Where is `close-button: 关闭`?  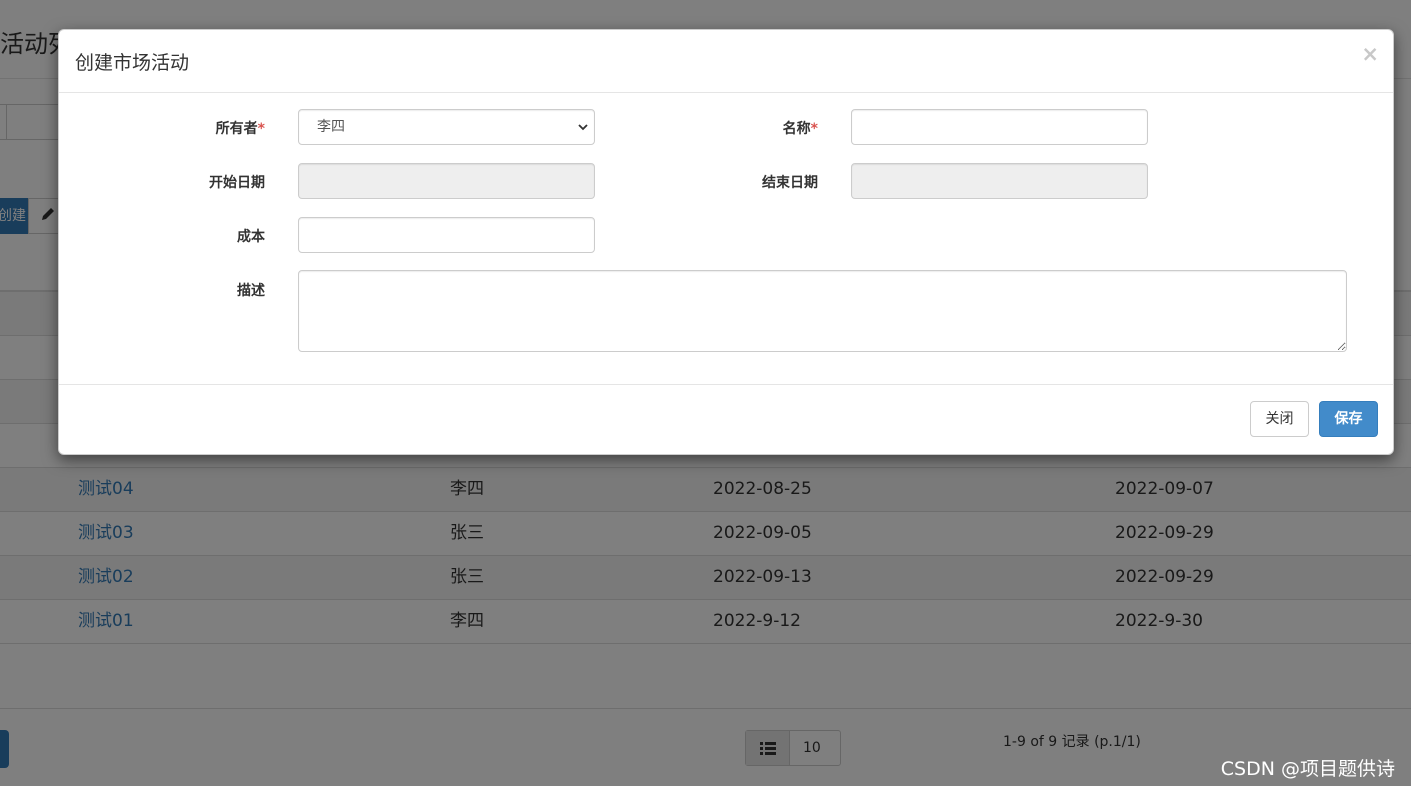
close-button: 关闭 is located at coordinates (1279, 419).